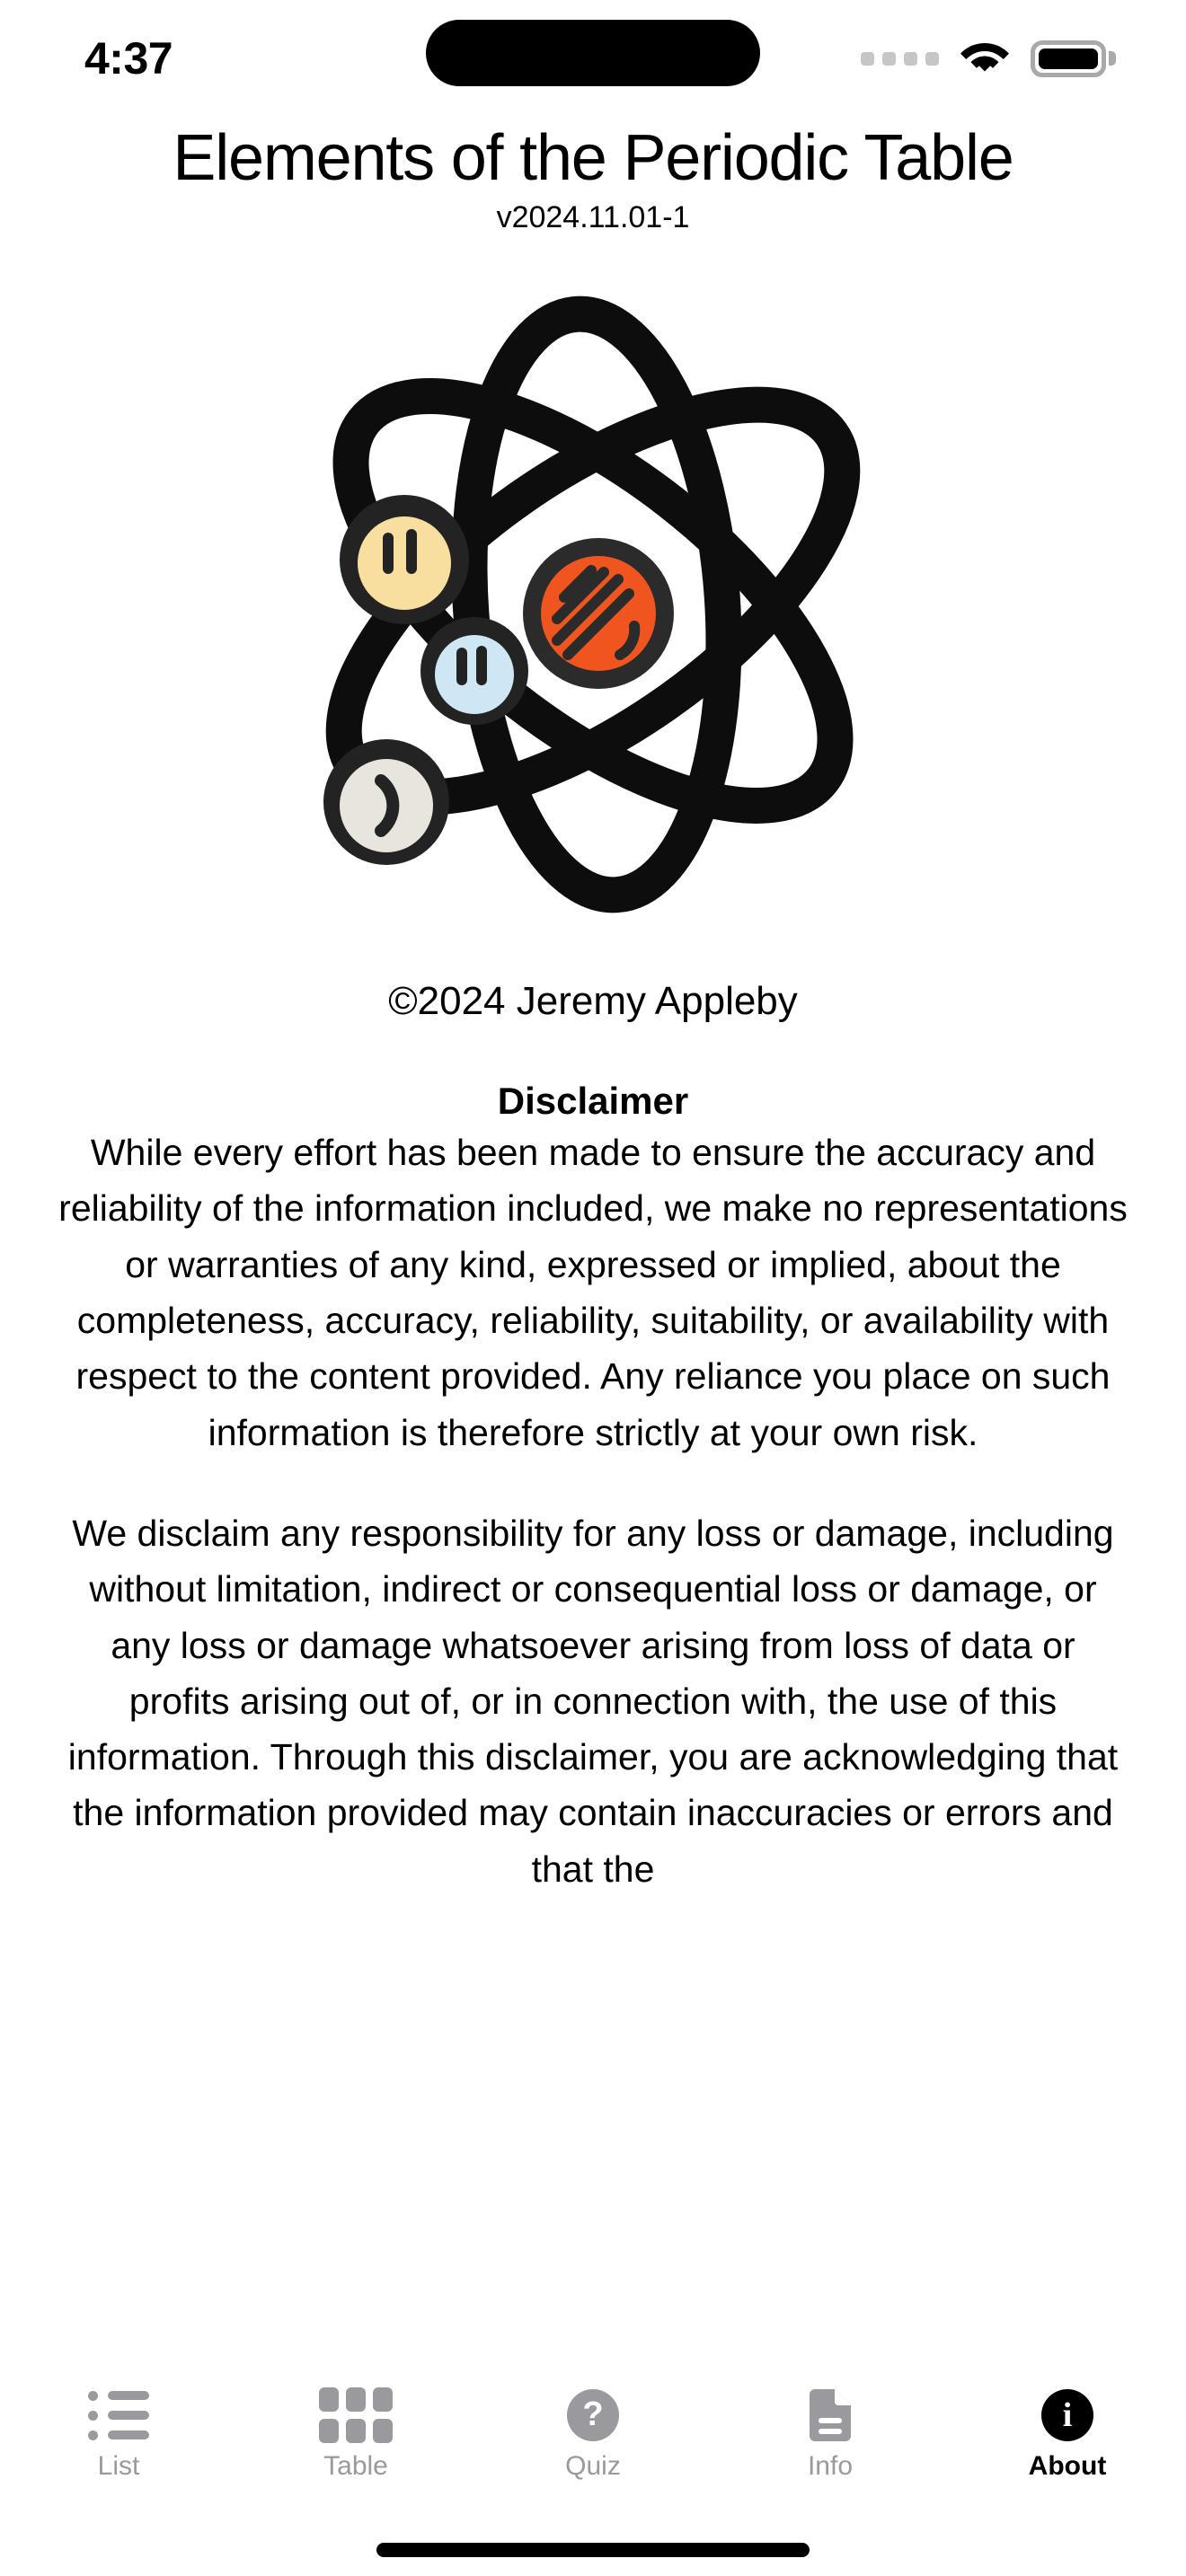  Describe the element at coordinates (386, 801) in the screenshot. I see `atom-electron-cream` at that location.